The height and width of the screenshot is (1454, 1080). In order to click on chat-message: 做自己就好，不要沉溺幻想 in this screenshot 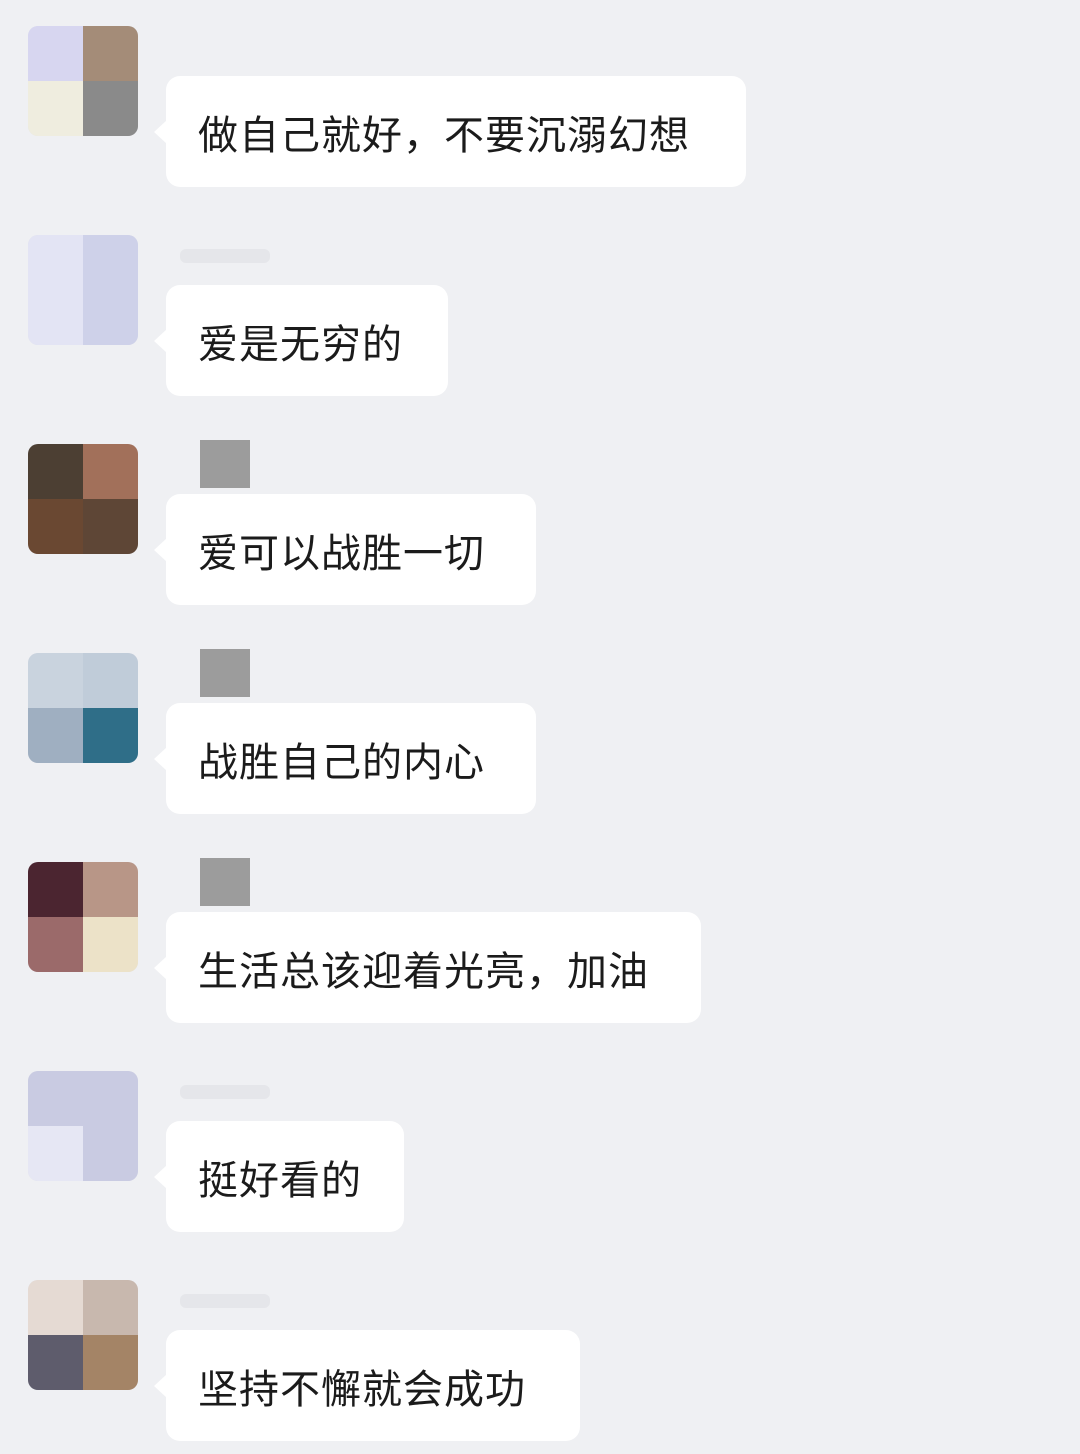, I will do `click(540, 100)`.